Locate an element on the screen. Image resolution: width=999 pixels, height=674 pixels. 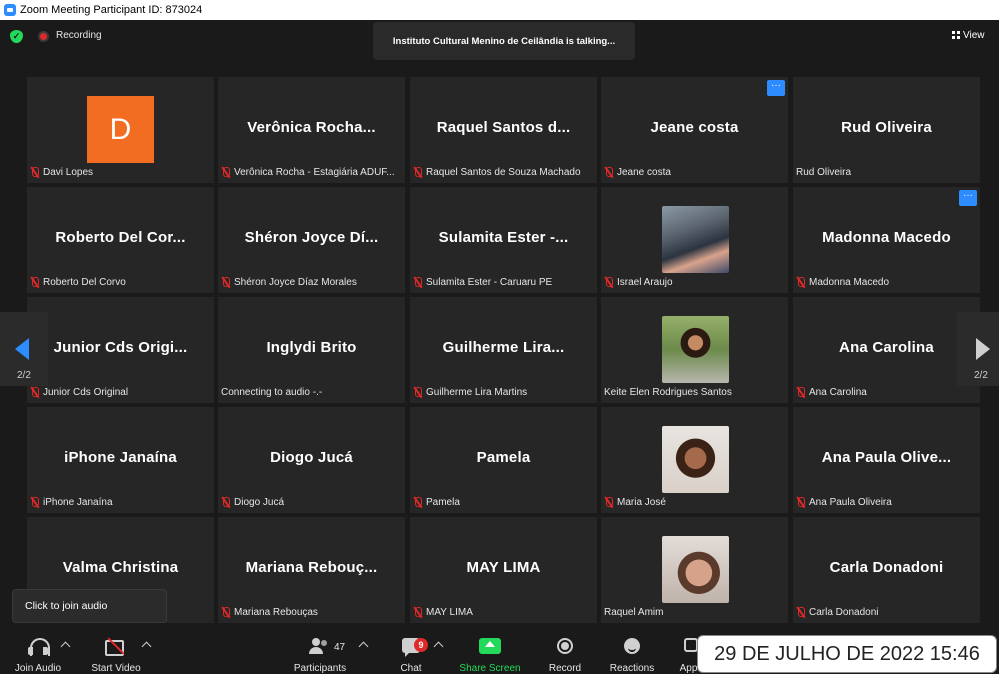
participant-tile: Pamela Pamela is located at coordinates (503, 460).